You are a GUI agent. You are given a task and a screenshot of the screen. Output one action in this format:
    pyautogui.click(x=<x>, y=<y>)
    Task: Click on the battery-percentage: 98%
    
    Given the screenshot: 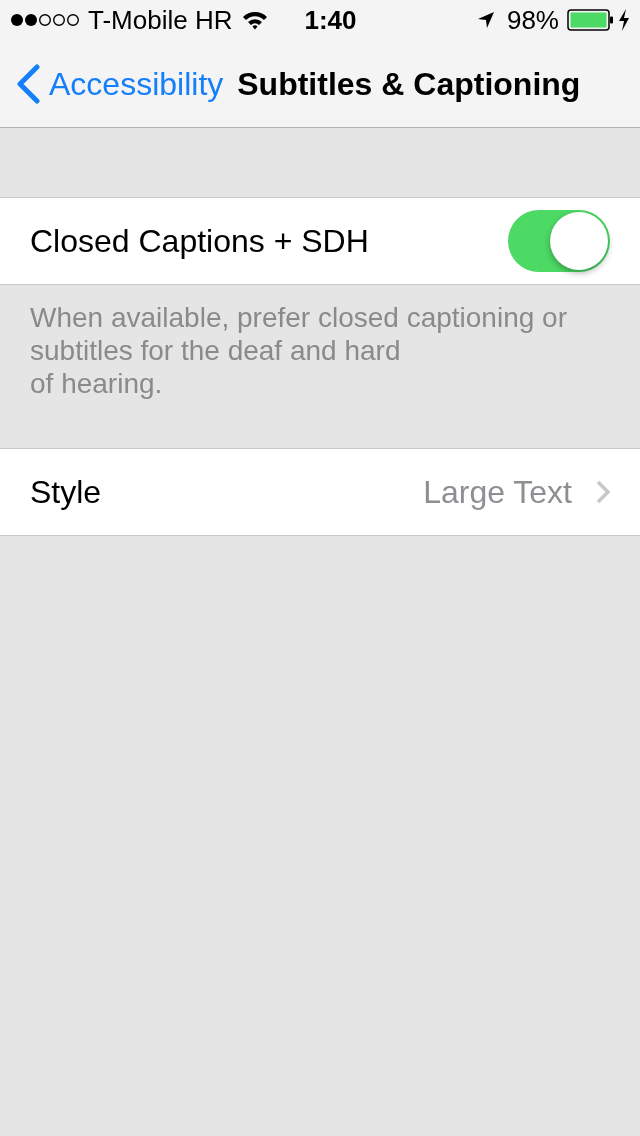 What is the action you would take?
    pyautogui.click(x=532, y=20)
    